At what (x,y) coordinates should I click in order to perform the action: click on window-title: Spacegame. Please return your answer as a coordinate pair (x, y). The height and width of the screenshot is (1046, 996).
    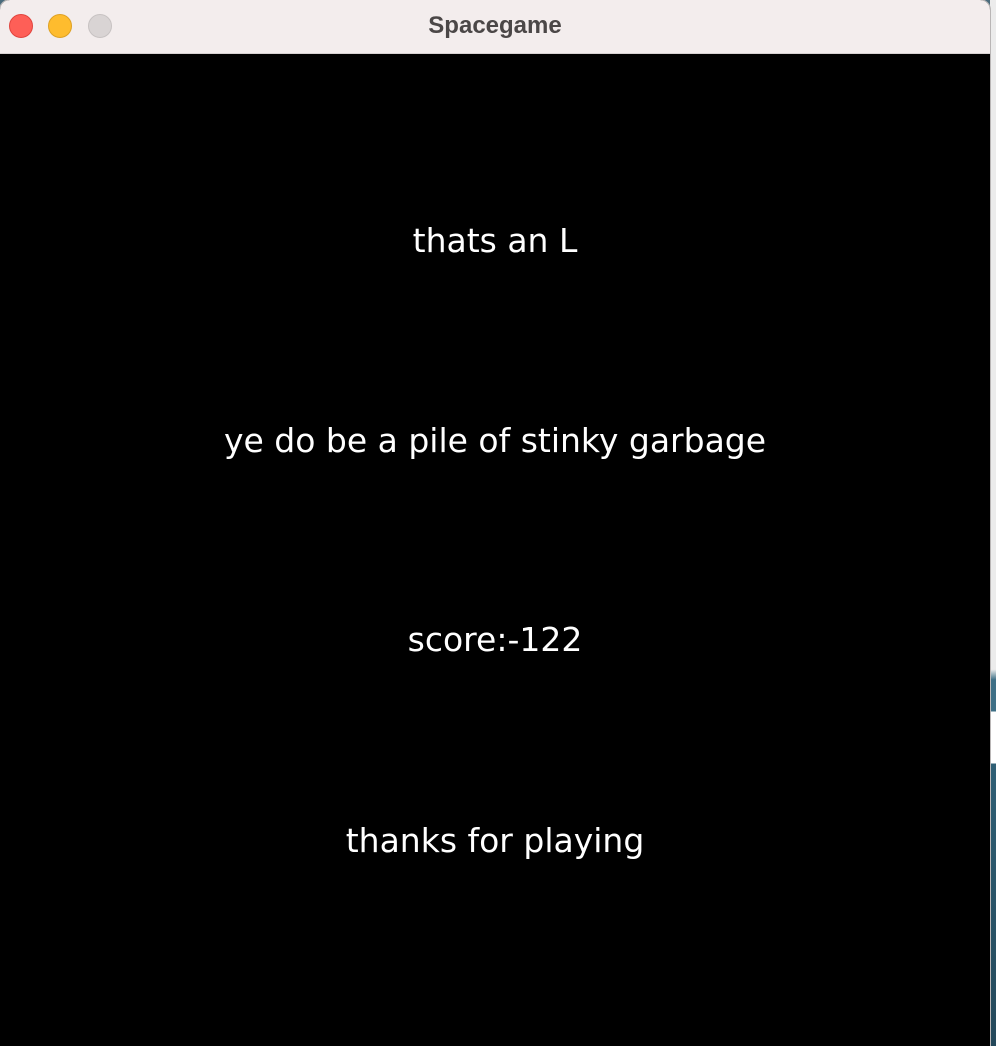
    Looking at the image, I should click on (495, 25).